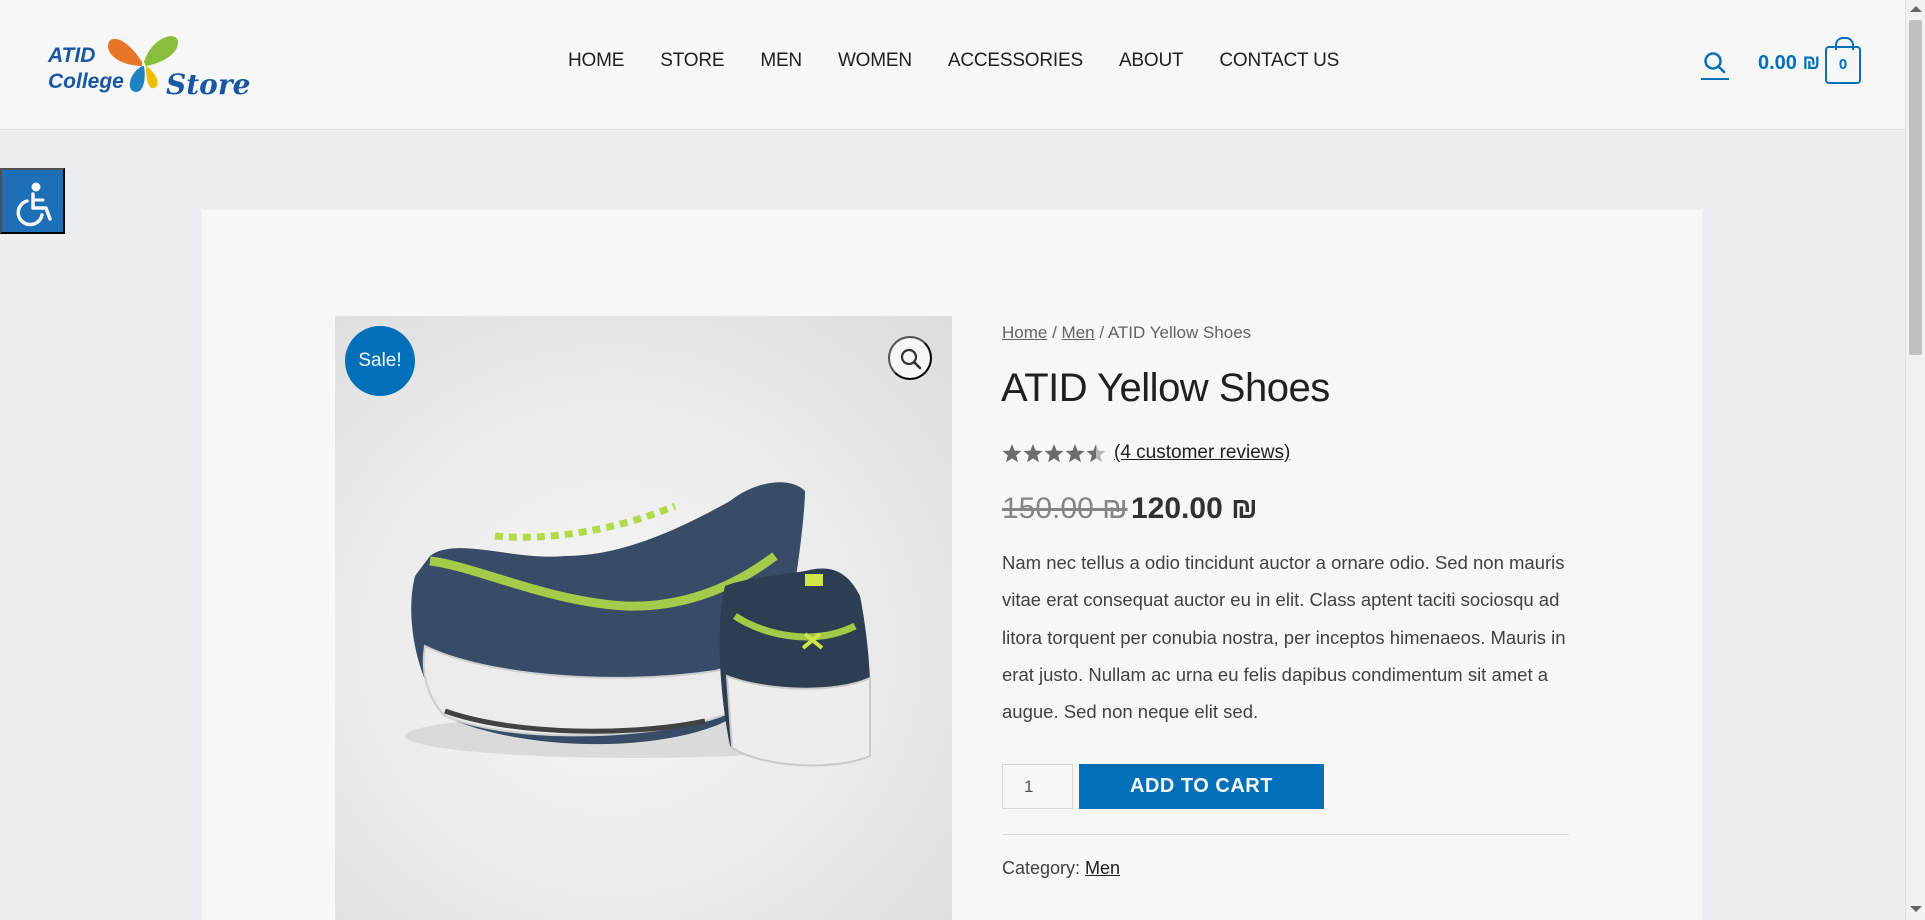 The width and height of the screenshot is (1925, 920). I want to click on sale-price: 120.00 ₪, so click(1194, 508).